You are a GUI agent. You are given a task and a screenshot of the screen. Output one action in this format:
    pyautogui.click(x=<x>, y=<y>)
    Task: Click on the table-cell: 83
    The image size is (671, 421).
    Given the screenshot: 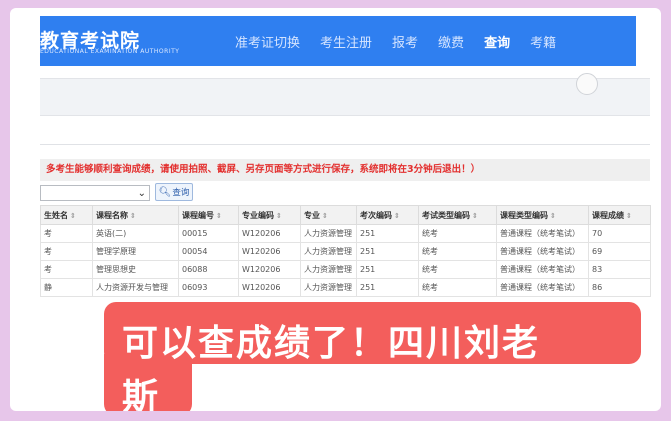 What is the action you would take?
    pyautogui.click(x=619, y=269)
    